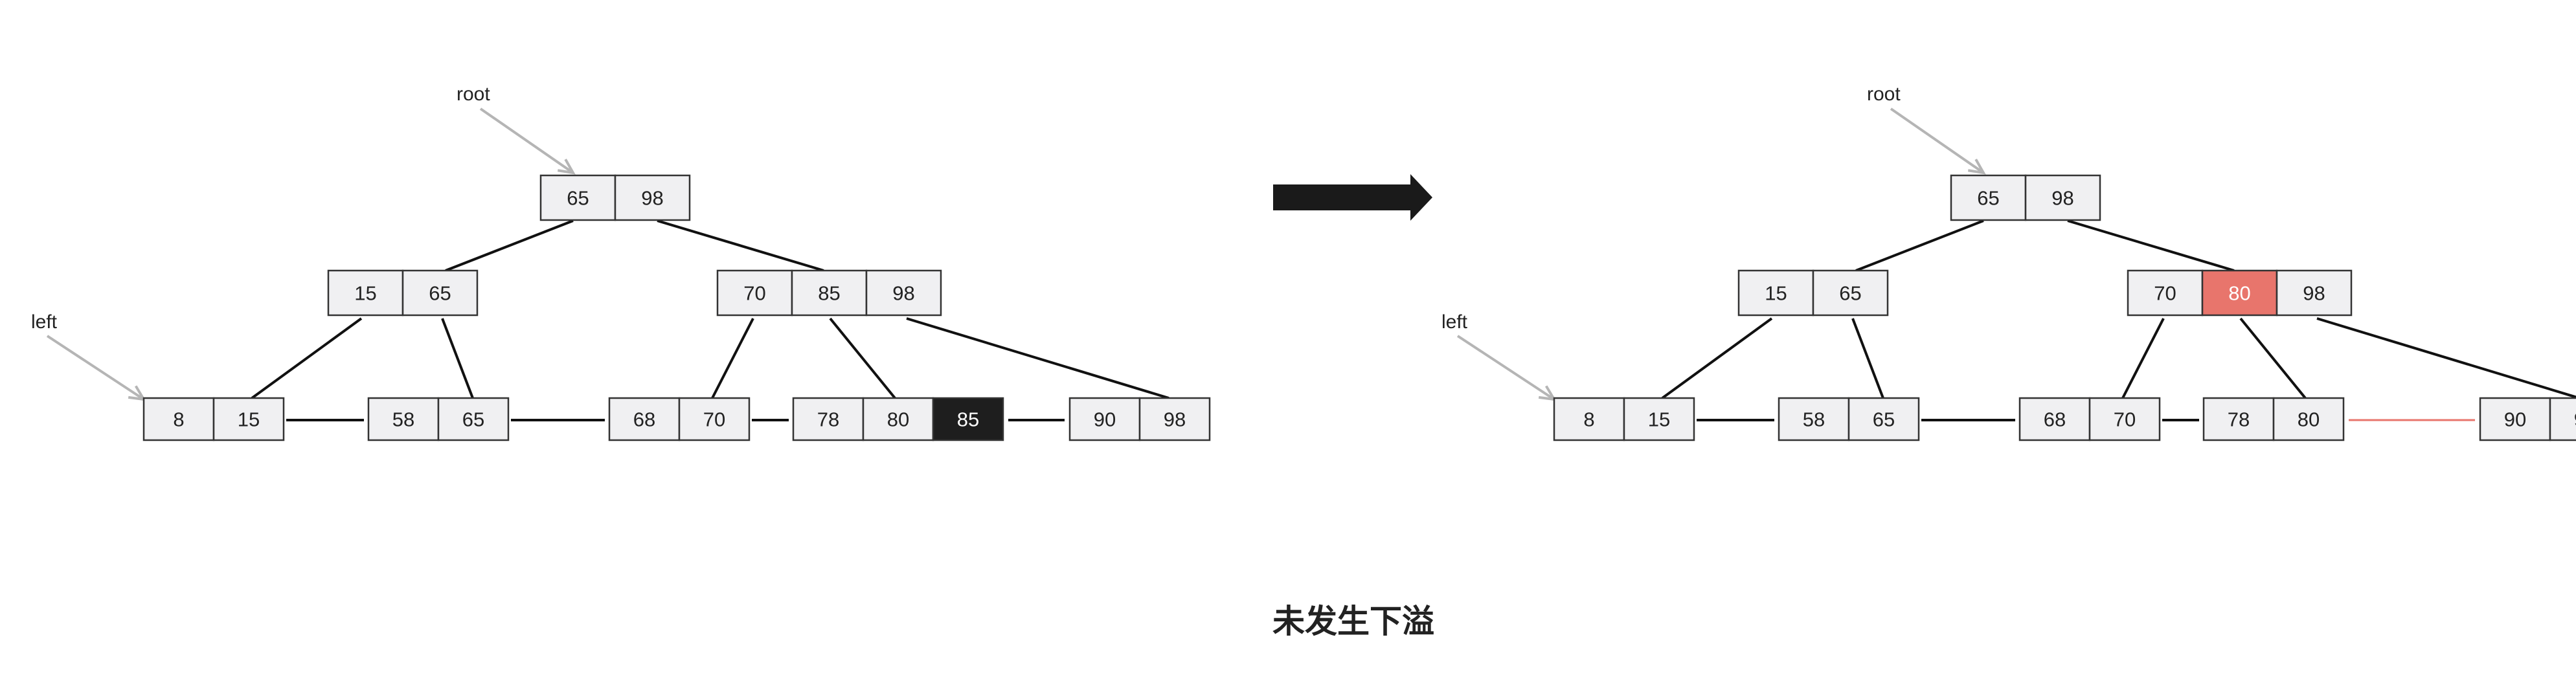 The image size is (2576, 690). I want to click on leaf-node: 90 98, so click(1139, 419).